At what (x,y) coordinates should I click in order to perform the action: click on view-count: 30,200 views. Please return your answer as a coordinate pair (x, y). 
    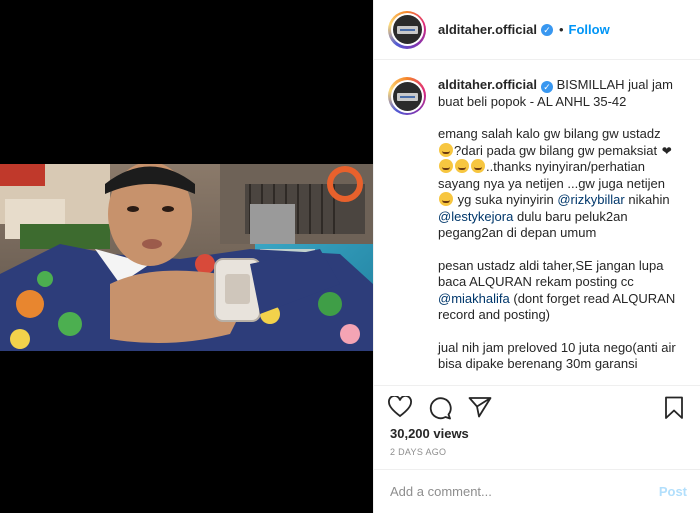
    Looking at the image, I should click on (429, 433).